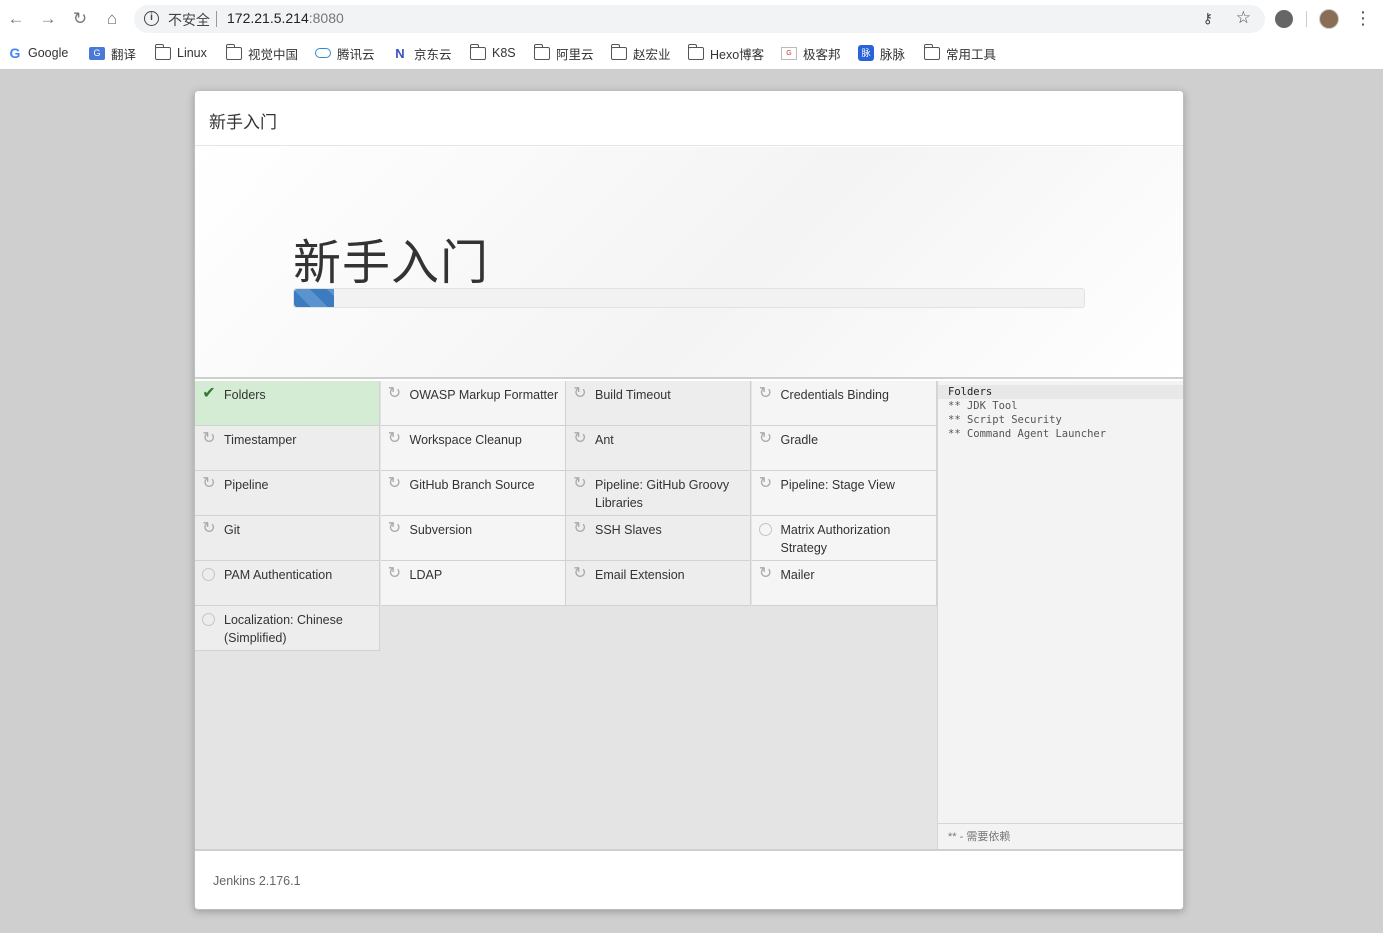  What do you see at coordinates (725, 53) in the screenshot?
I see `bookmark-hexo: Hexo博客` at bounding box center [725, 53].